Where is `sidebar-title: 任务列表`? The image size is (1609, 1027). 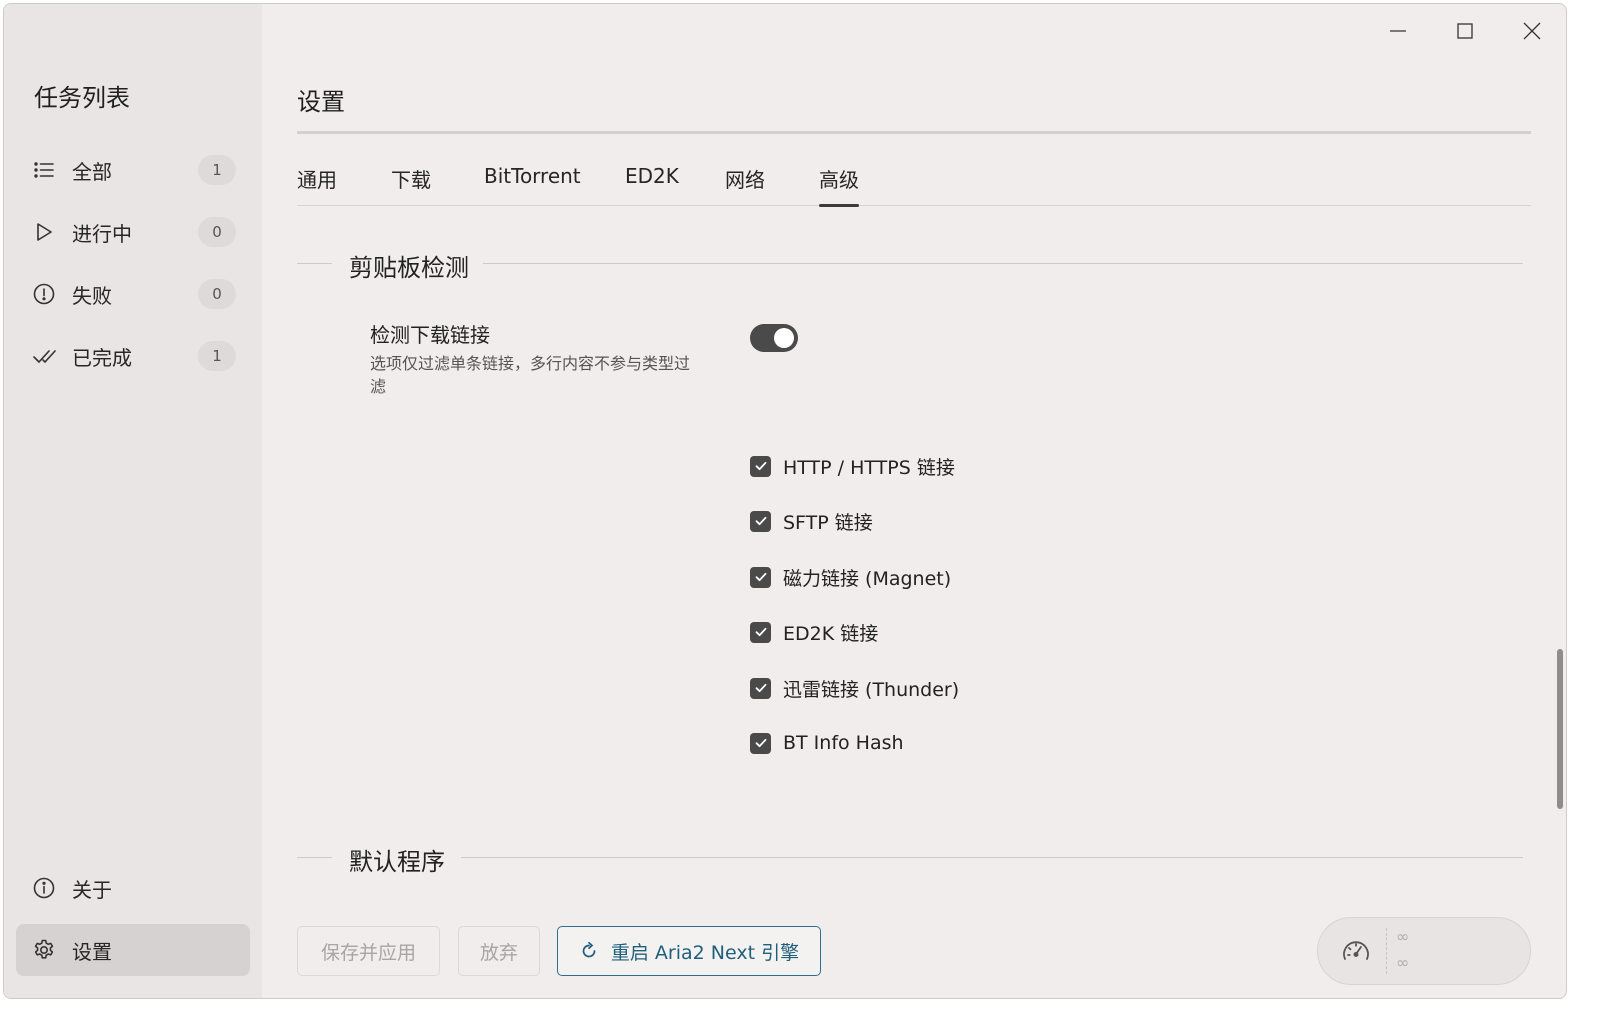 sidebar-title: 任务列表 is located at coordinates (82, 98).